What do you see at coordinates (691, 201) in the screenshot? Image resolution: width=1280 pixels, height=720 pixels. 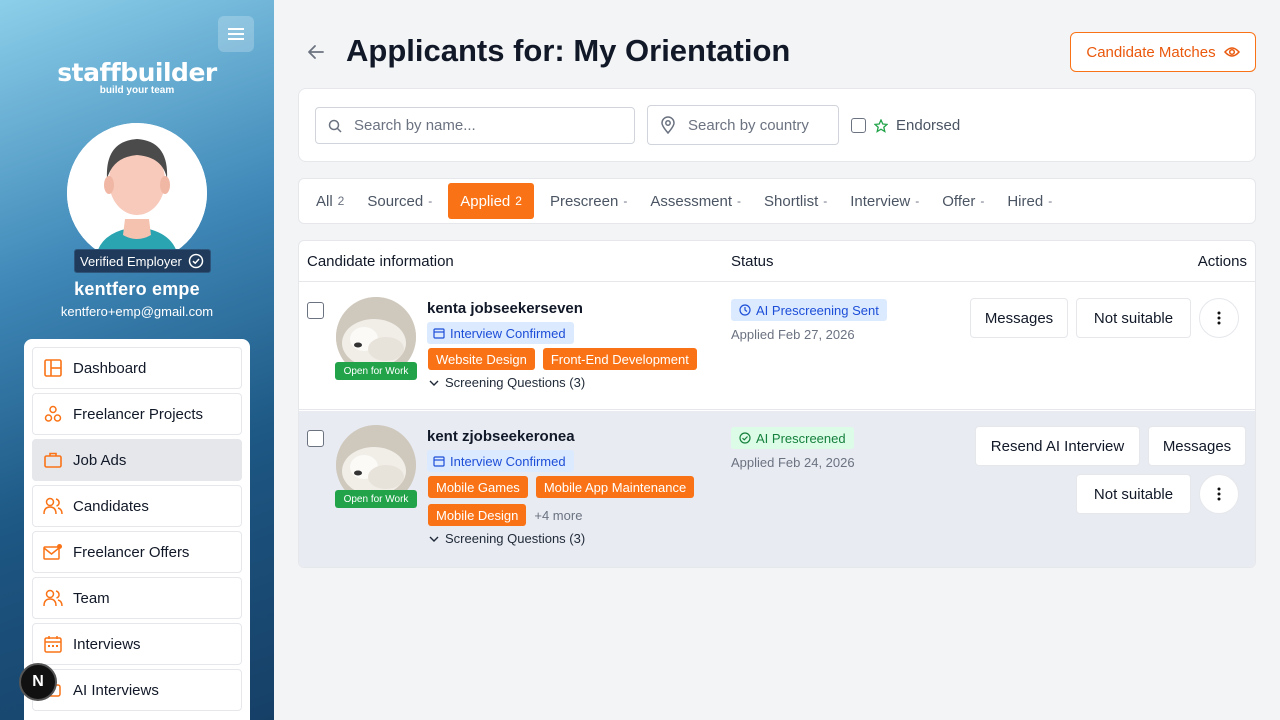 I see `tab-label: Assessment` at bounding box center [691, 201].